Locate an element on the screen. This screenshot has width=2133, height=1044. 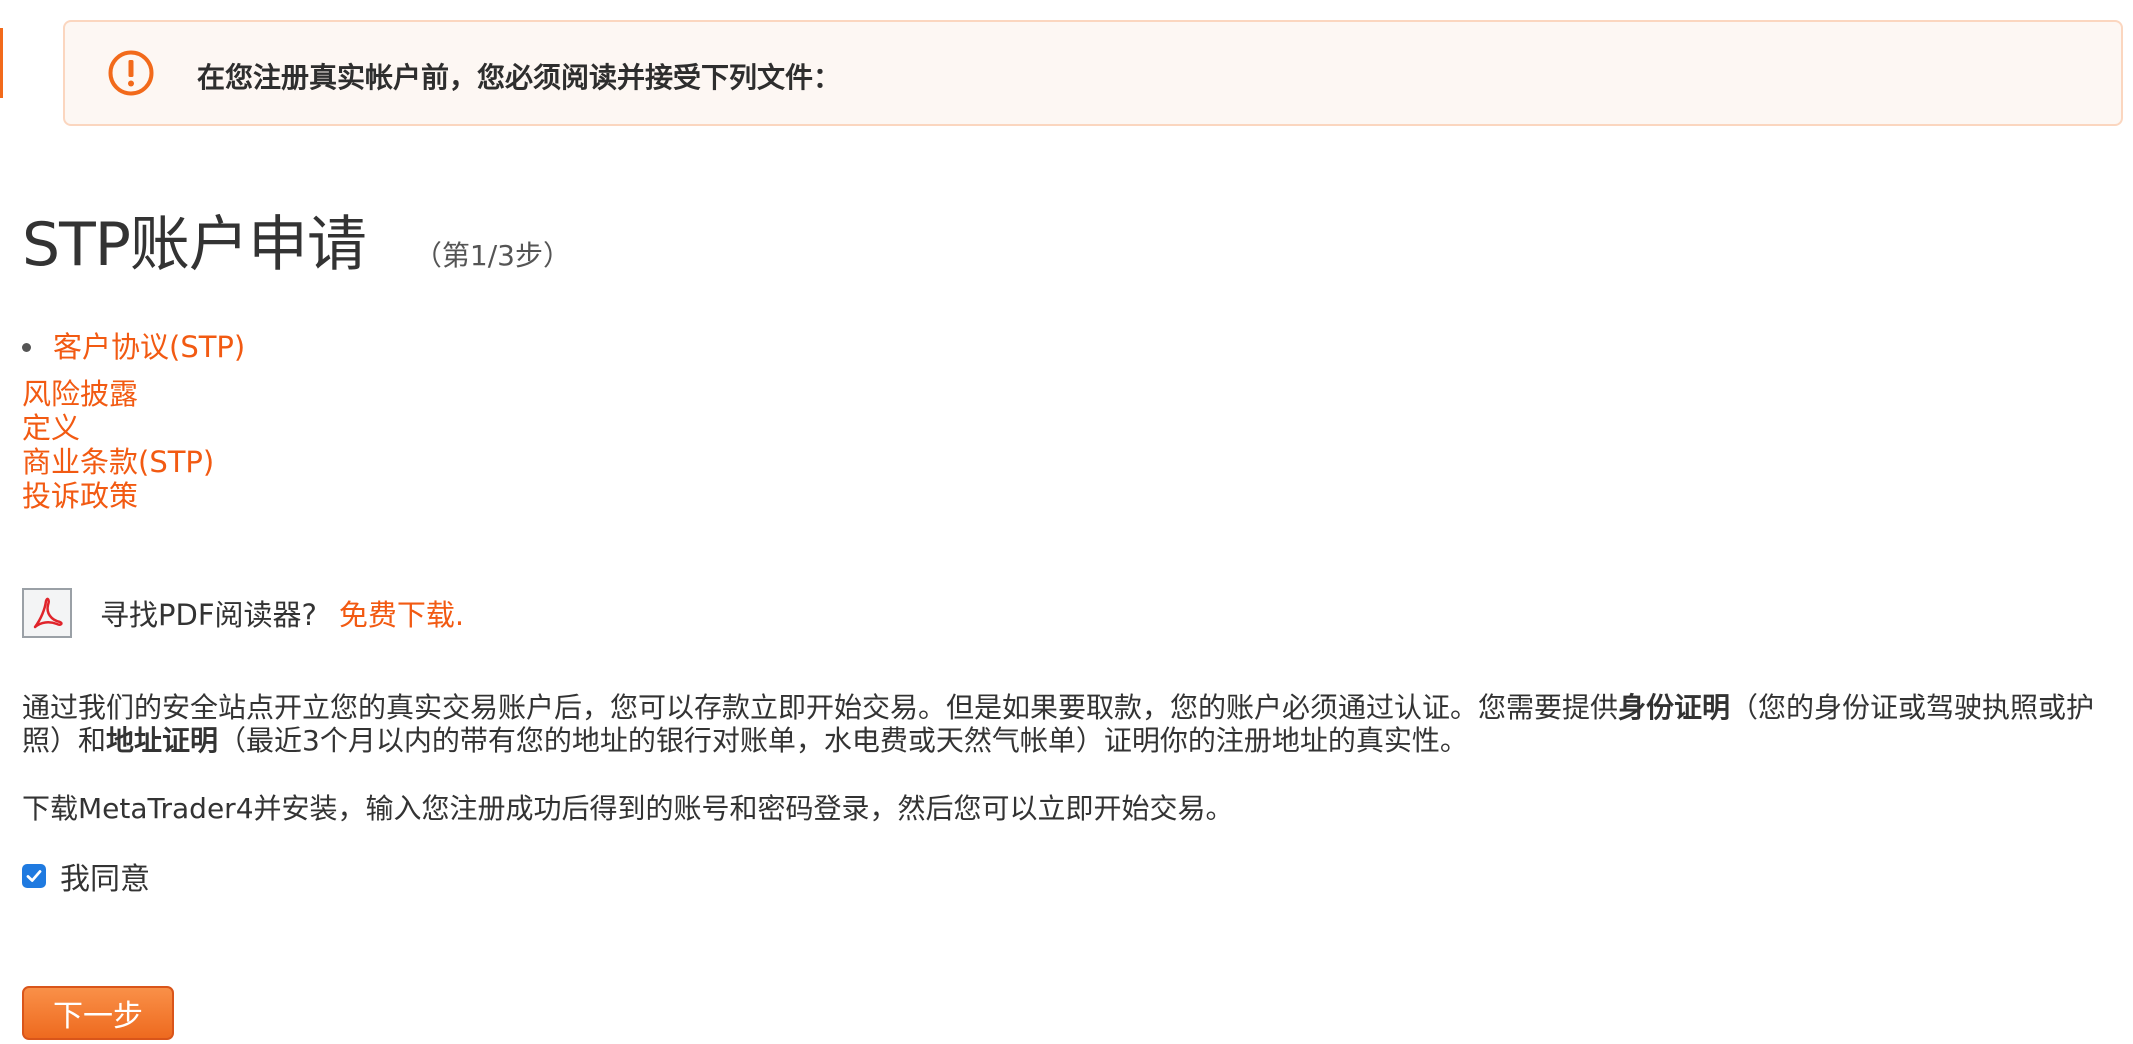
page-title: STP账户申请 is located at coordinates (194, 245).